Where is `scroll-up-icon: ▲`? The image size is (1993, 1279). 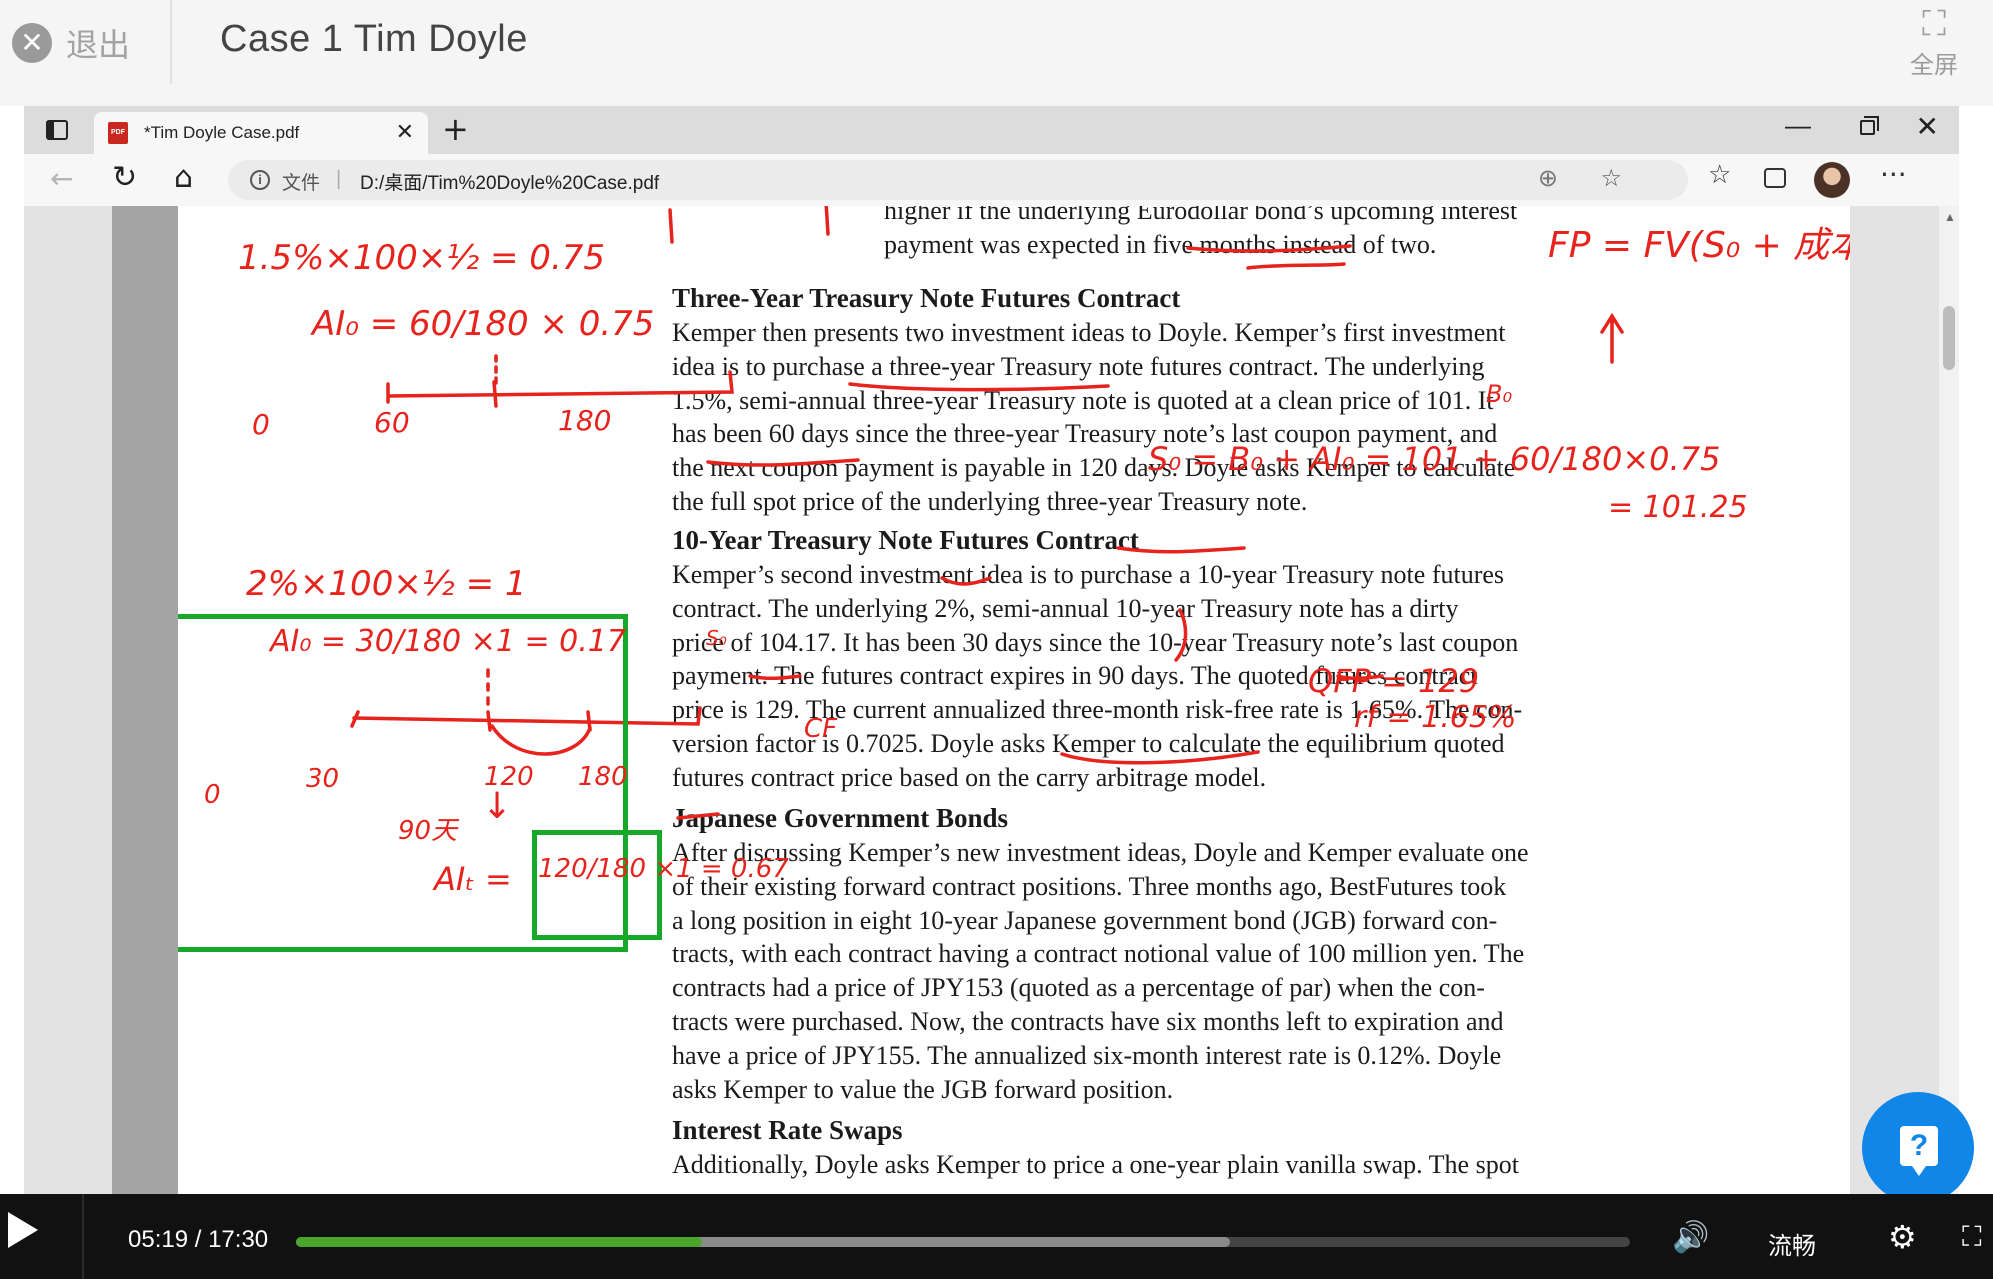 scroll-up-icon: ▲ is located at coordinates (1950, 217).